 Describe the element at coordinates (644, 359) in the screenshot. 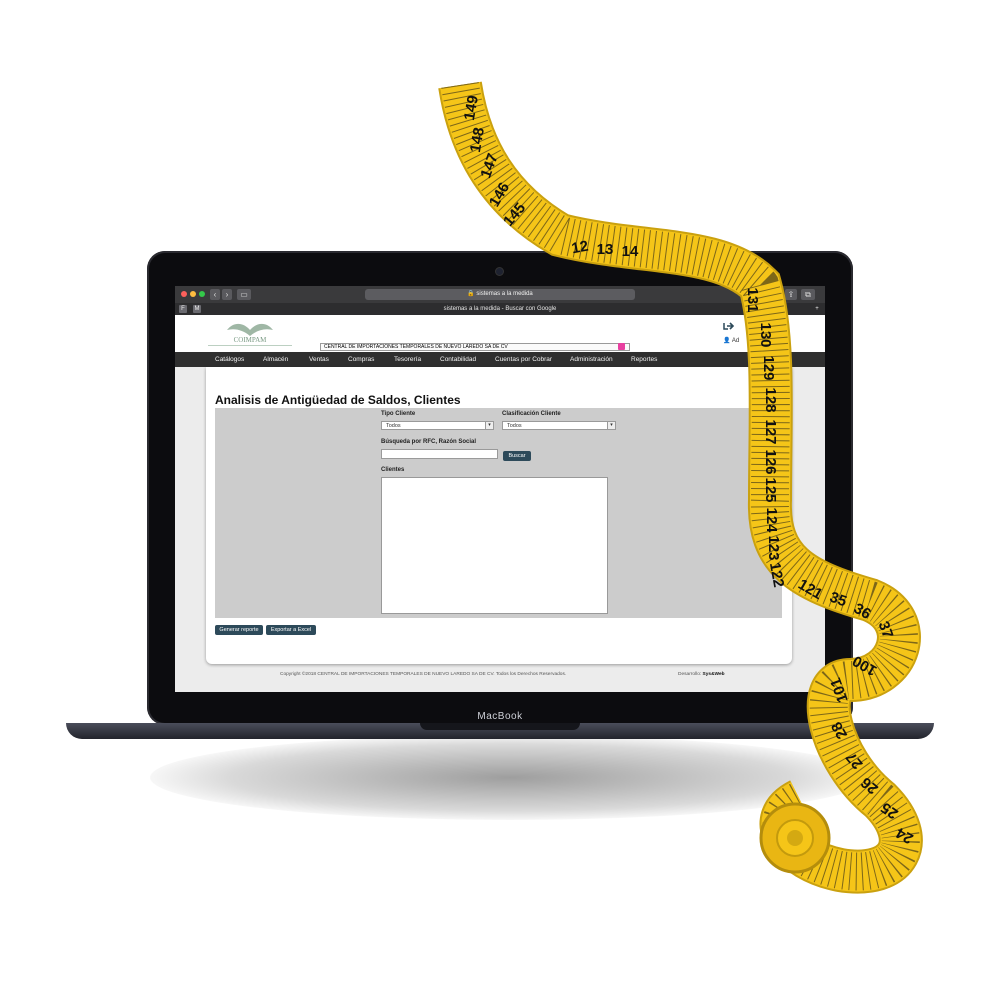

I see `menu-reportes: Reportes` at that location.